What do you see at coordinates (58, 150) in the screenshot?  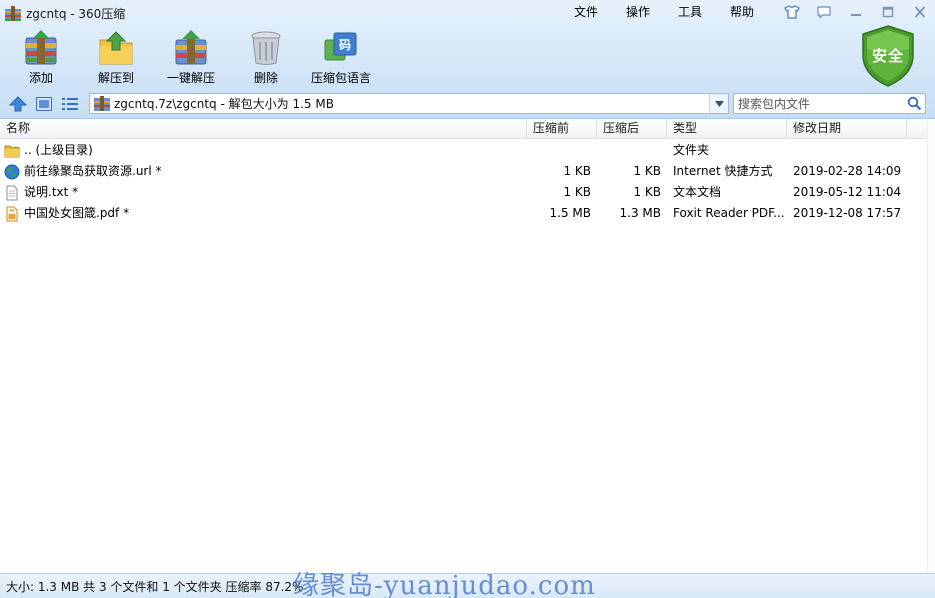 I see `file-name: .. (上级目录)` at bounding box center [58, 150].